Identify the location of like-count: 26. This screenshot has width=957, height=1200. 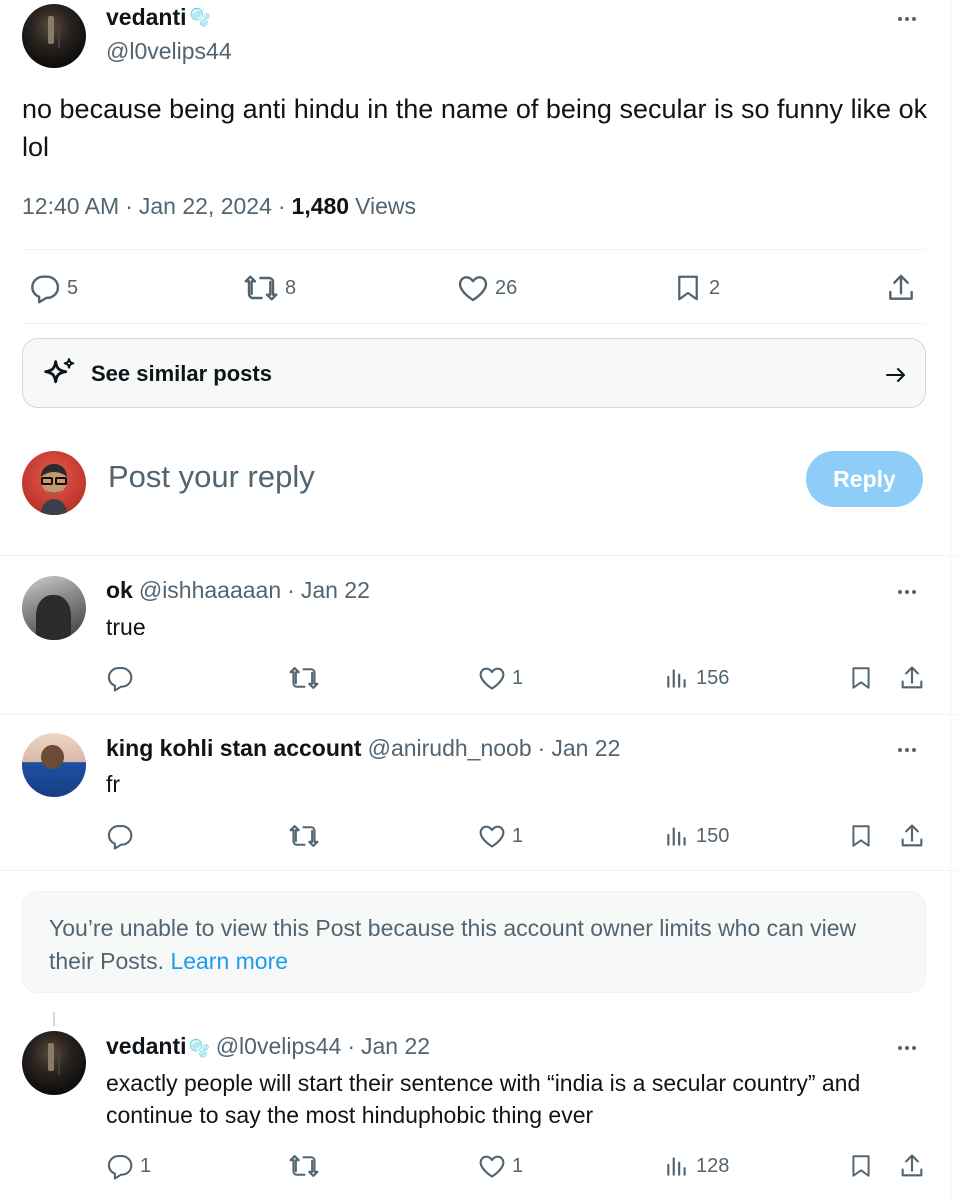
(506, 287).